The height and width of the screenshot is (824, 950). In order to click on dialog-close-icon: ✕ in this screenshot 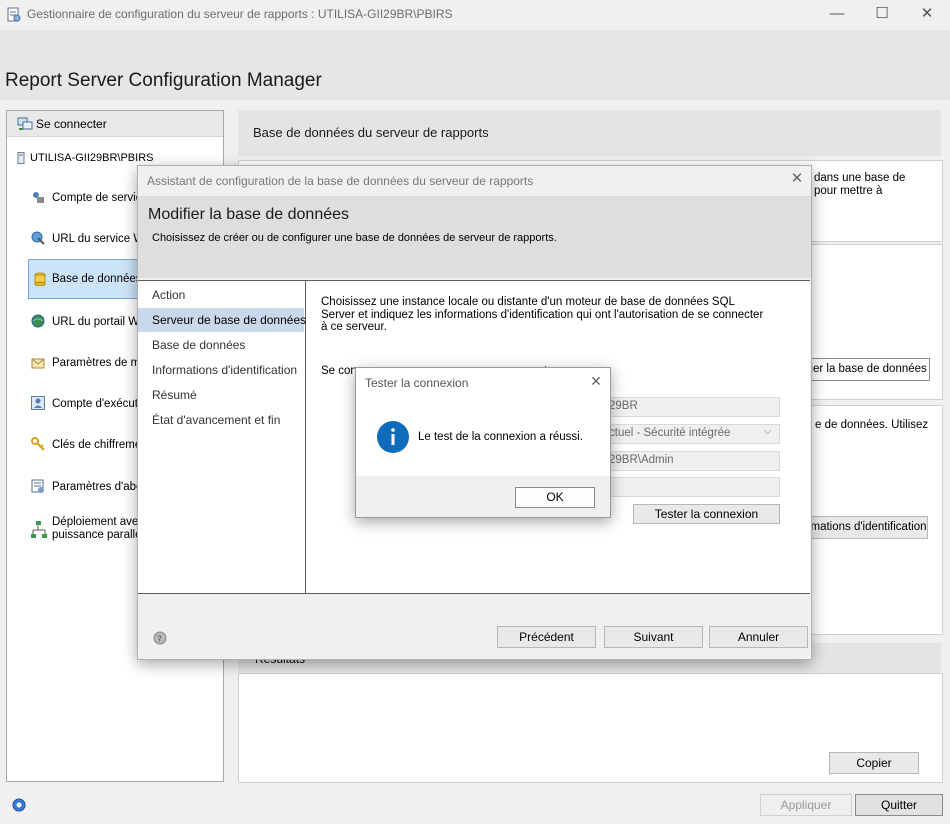, I will do `click(596, 381)`.